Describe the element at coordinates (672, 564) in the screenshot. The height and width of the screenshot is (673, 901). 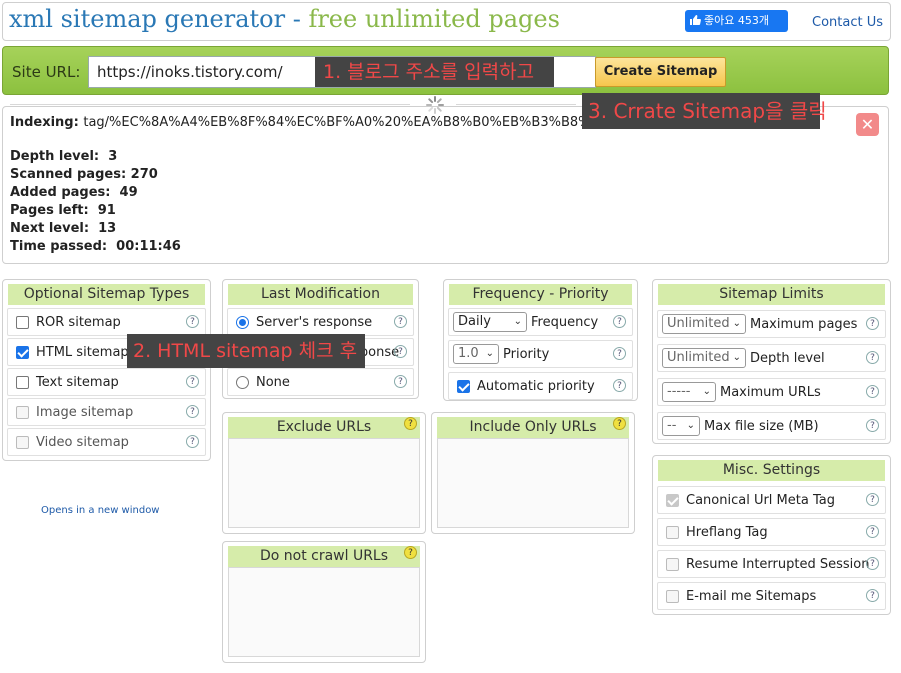
I see `resume-session-checkbox` at that location.